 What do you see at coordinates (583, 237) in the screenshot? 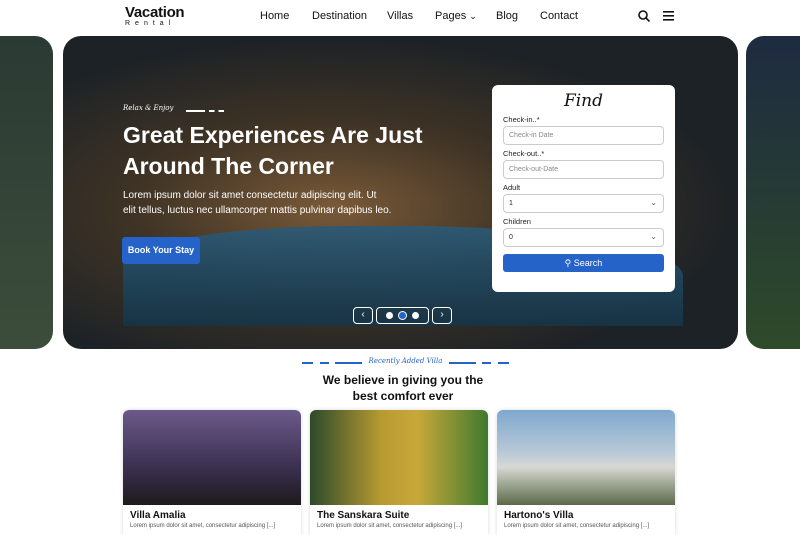
I see `children-select: 0 ⌄` at bounding box center [583, 237].